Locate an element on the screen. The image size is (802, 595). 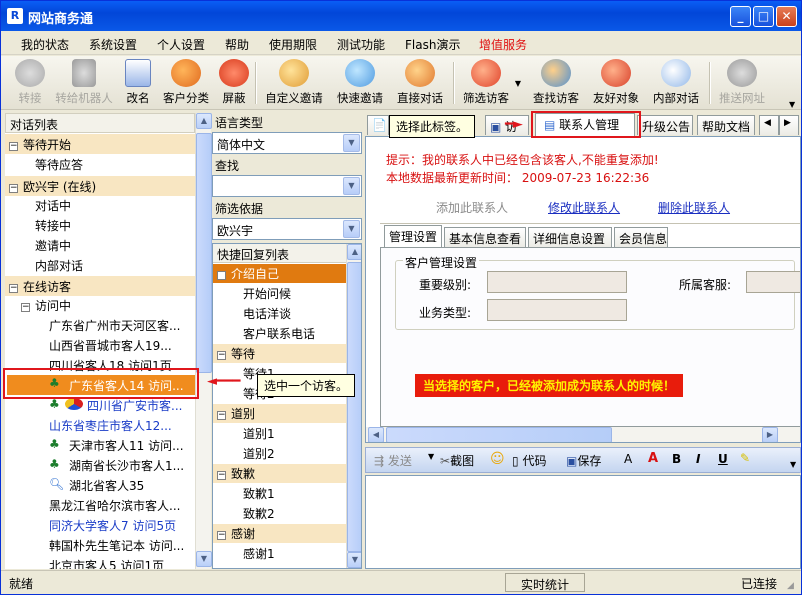
reply-group-goodbye: − 道别 is located at coordinates (279, 413).